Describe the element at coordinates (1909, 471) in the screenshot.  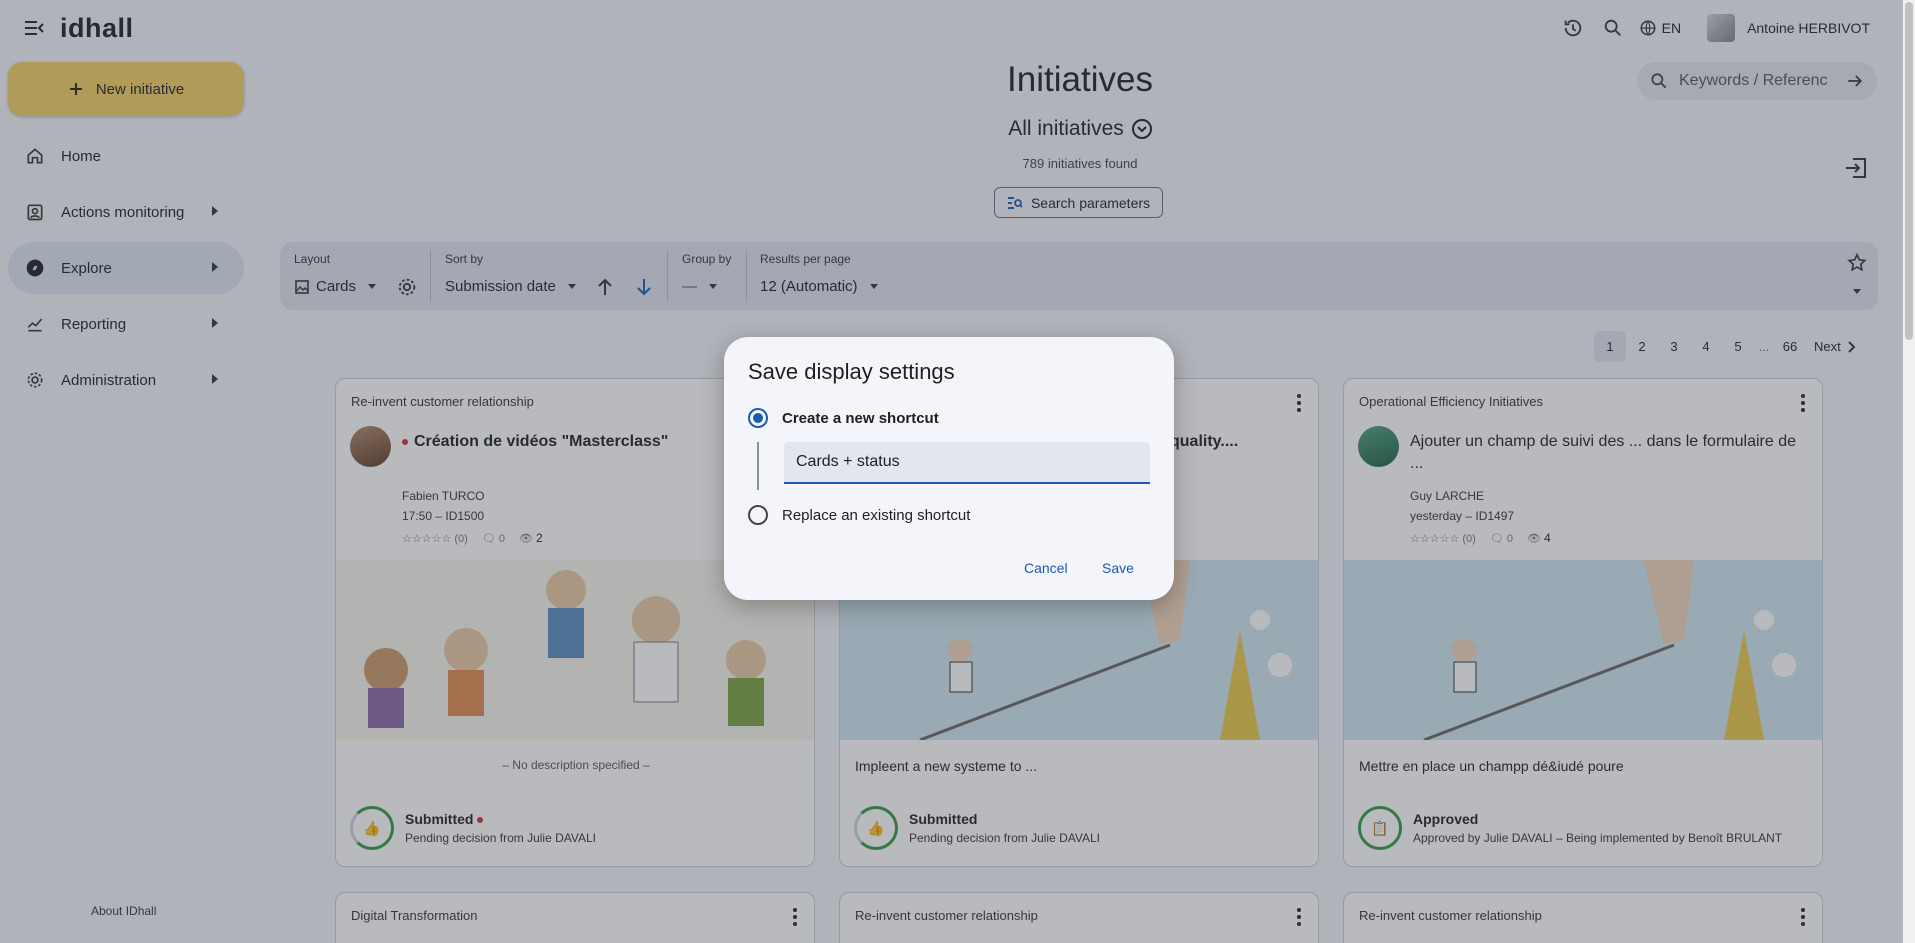
I see `page-scrollbar` at that location.